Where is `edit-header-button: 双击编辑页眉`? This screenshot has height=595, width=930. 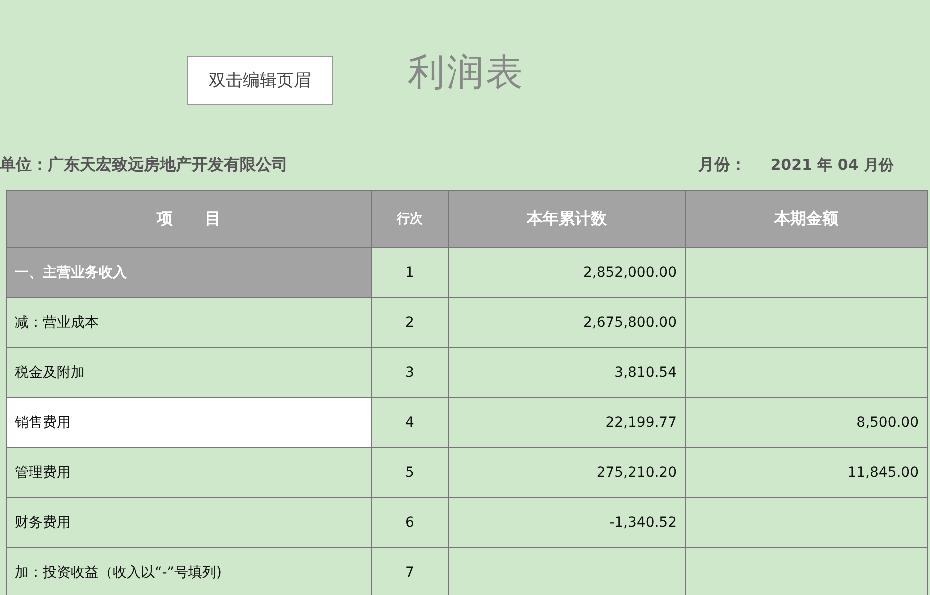 edit-header-button: 双击编辑页眉 is located at coordinates (260, 80).